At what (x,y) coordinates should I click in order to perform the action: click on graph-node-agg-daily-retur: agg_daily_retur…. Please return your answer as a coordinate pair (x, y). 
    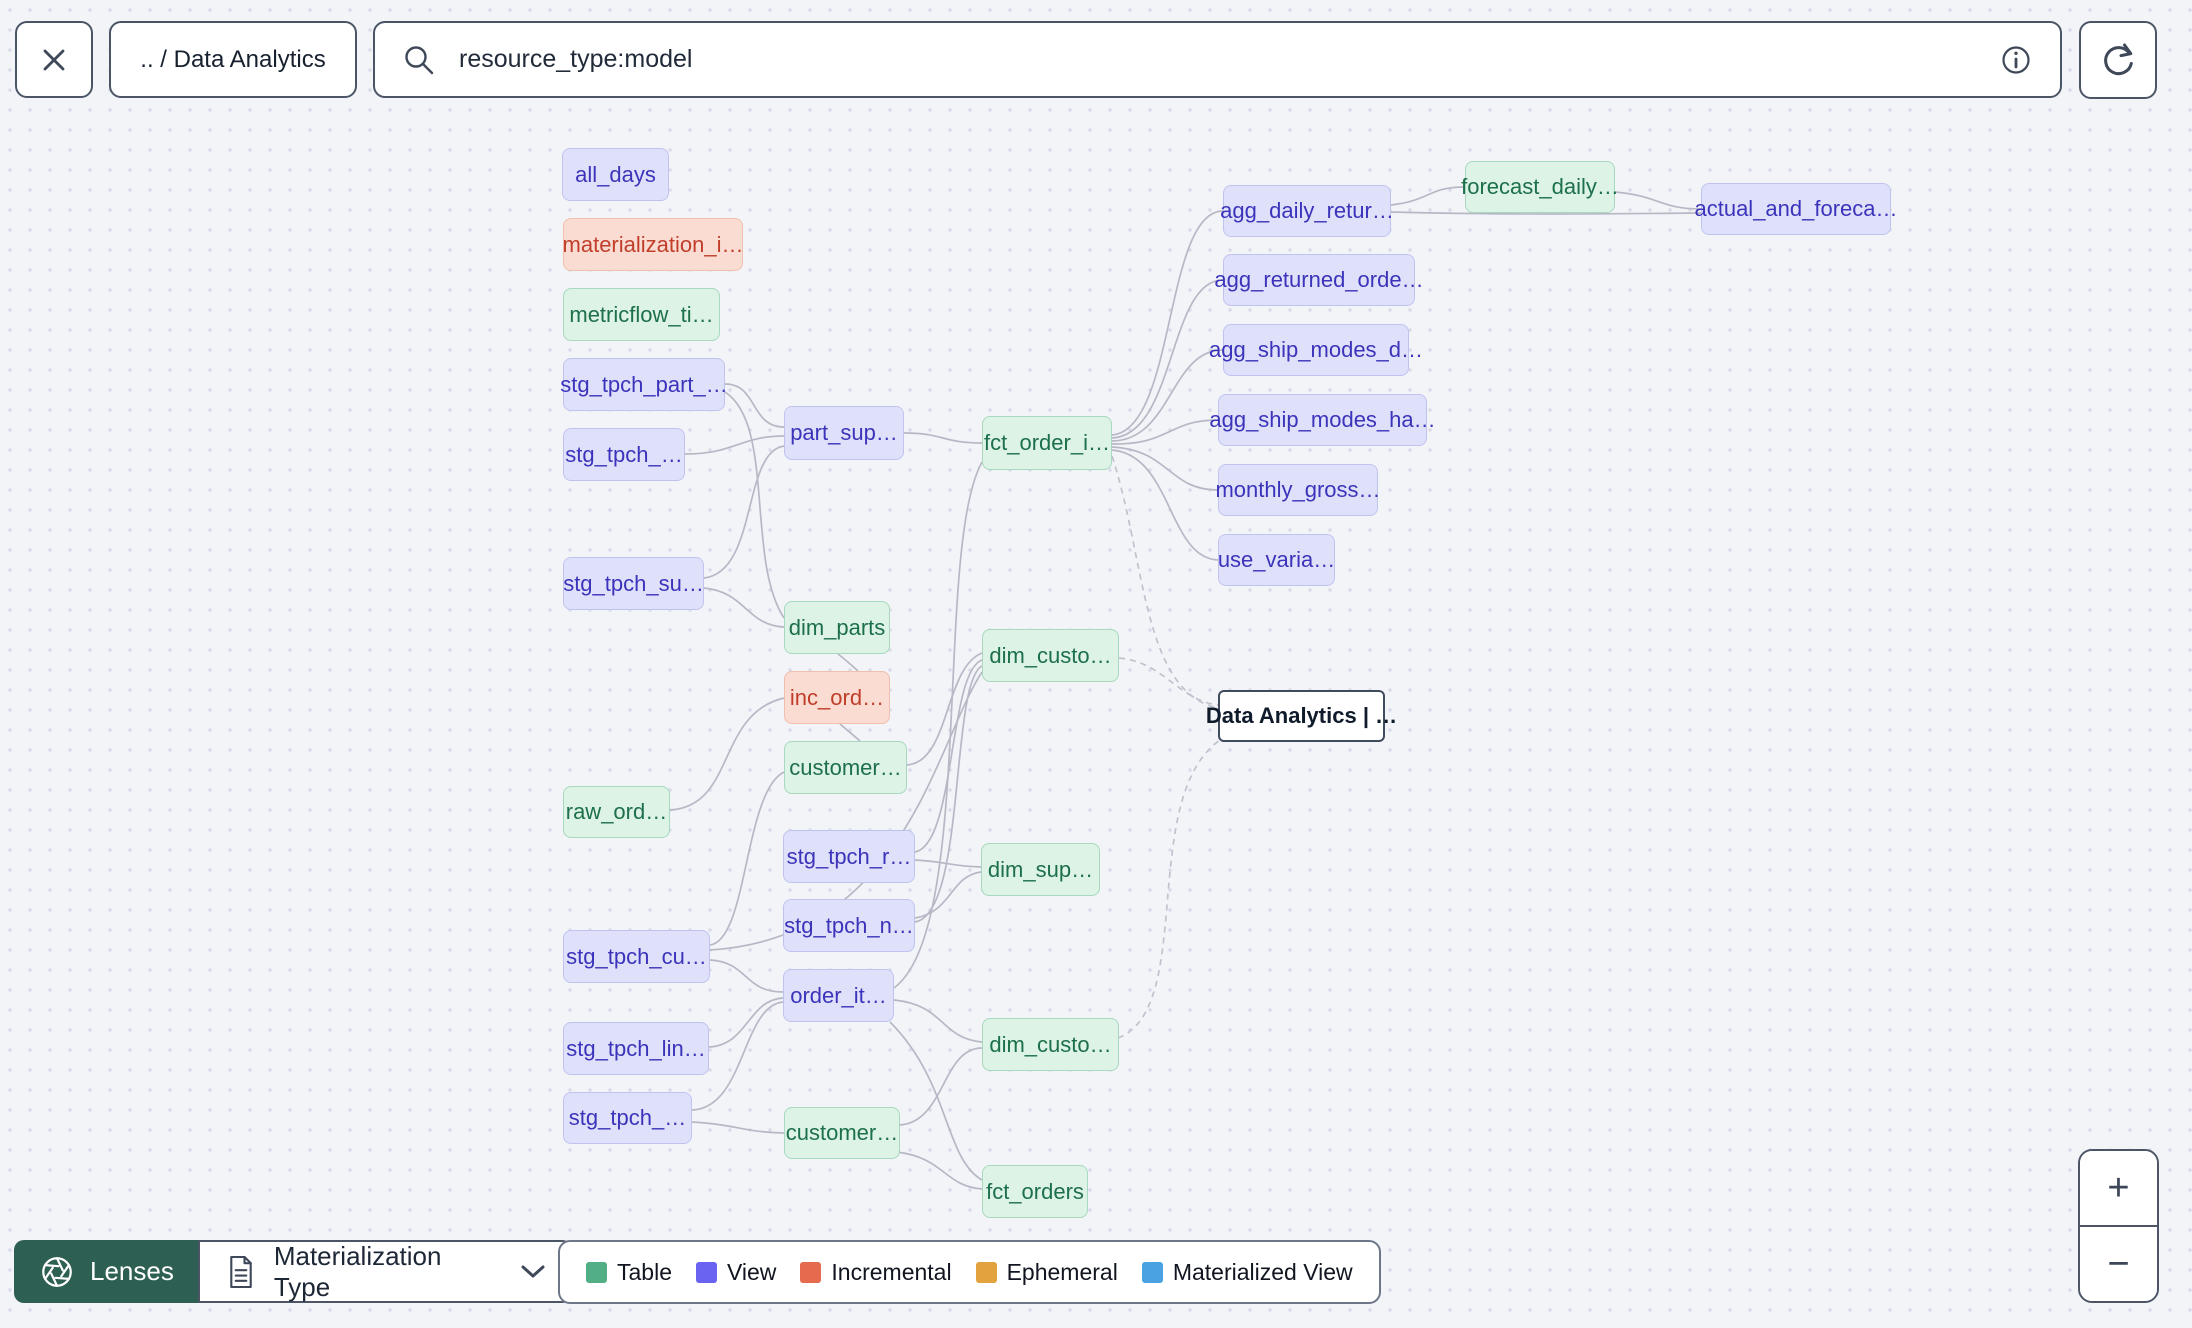
    Looking at the image, I should click on (1307, 211).